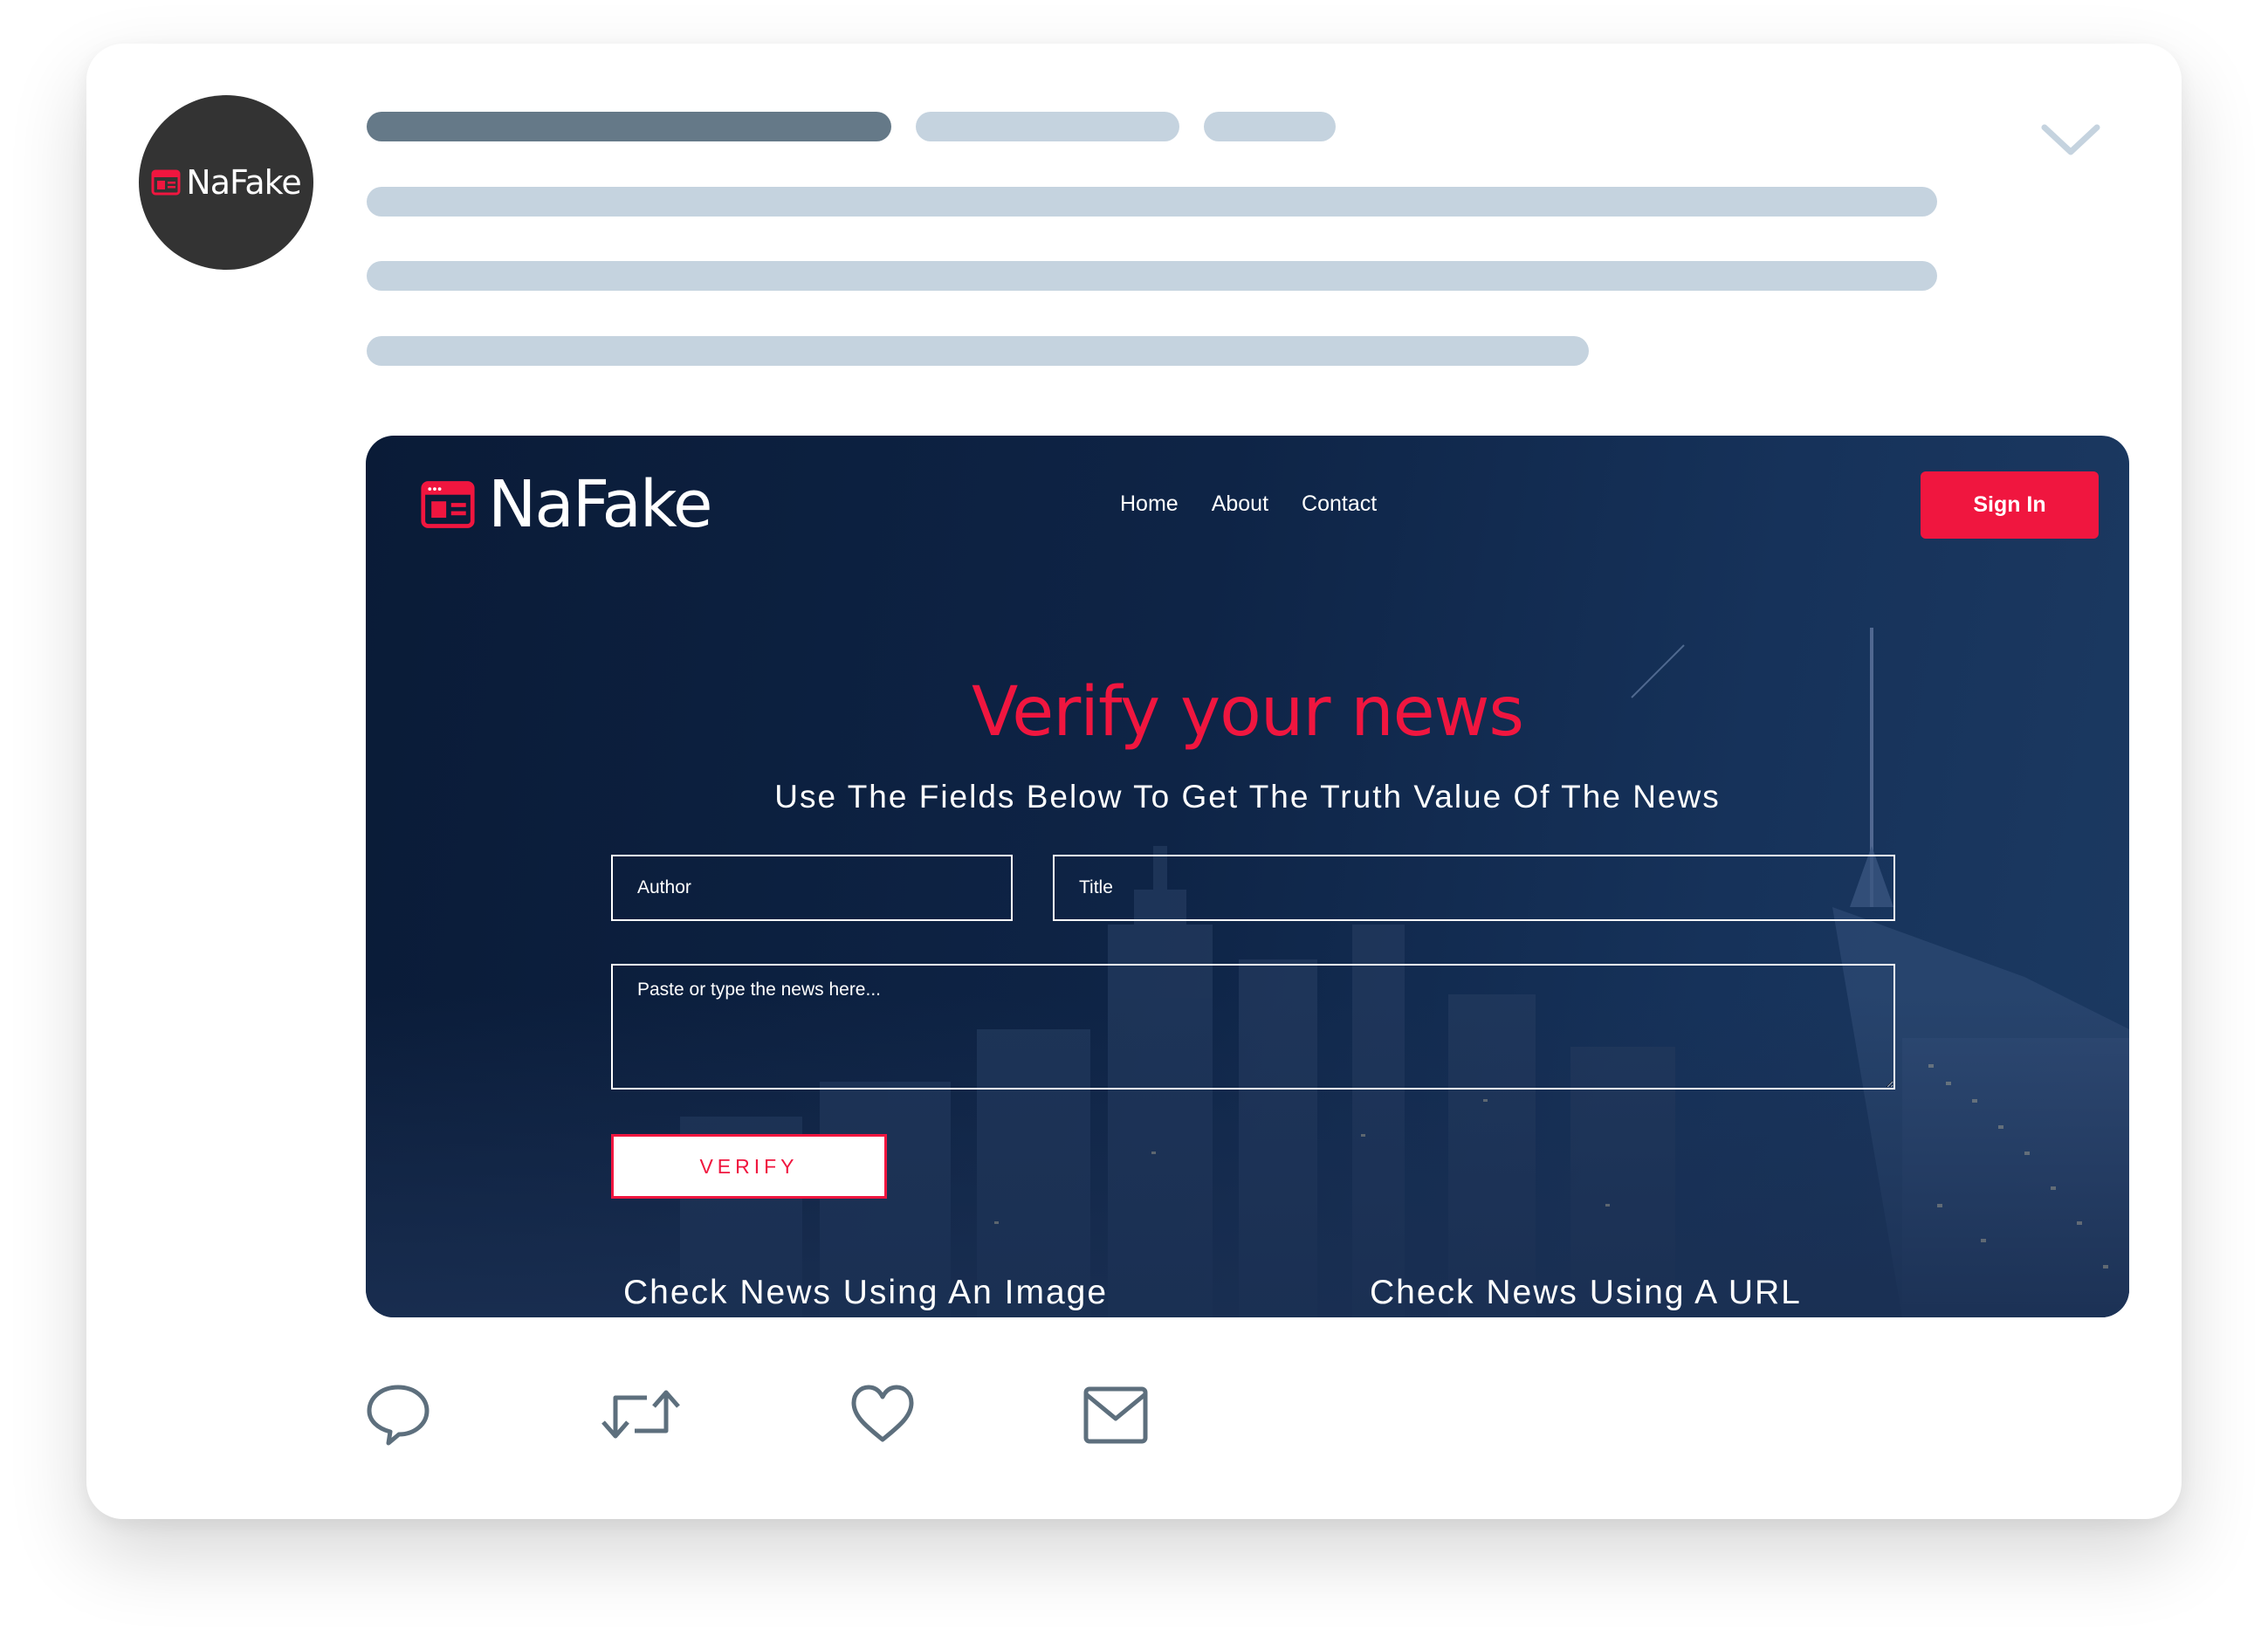  Describe the element at coordinates (1048, 126) in the screenshot. I see `skeleton-handle` at that location.